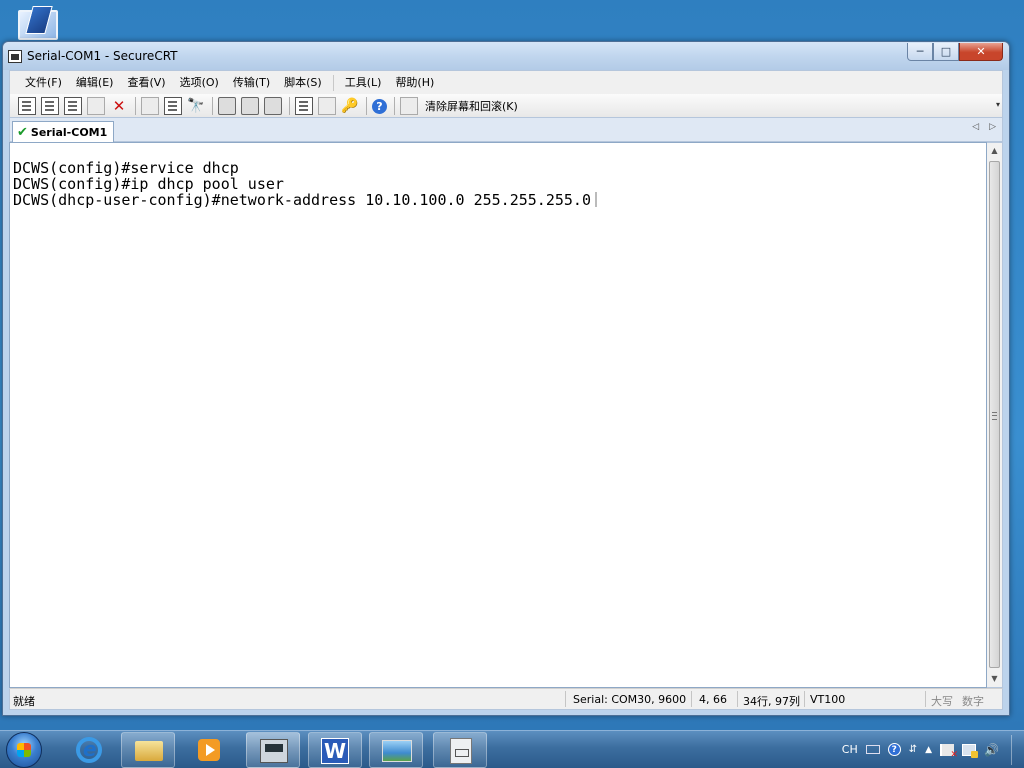 This screenshot has height=768, width=1024. I want to click on word-icon: W, so click(335, 750).